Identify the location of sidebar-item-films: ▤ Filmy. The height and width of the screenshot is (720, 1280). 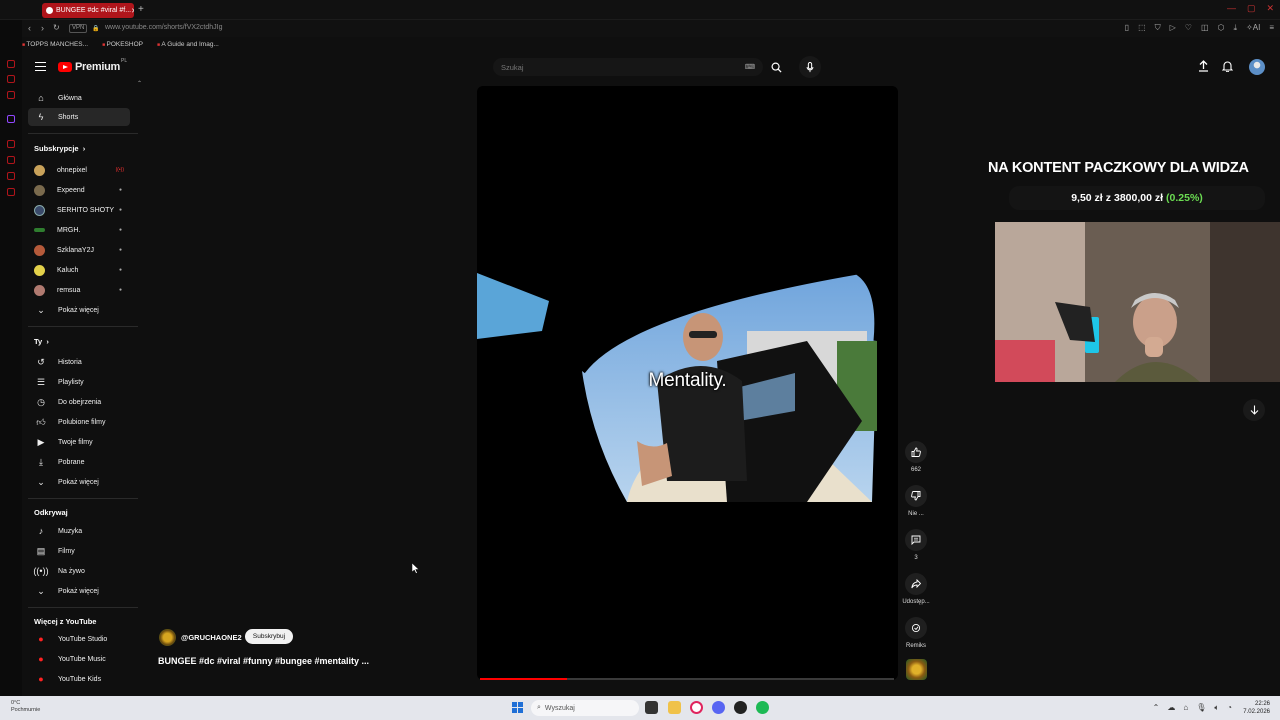
(79, 551).